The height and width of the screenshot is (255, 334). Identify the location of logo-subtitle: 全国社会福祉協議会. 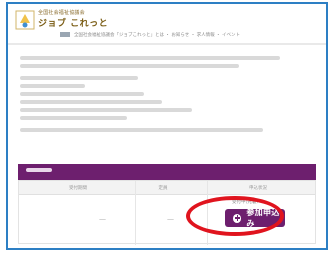
(61, 13).